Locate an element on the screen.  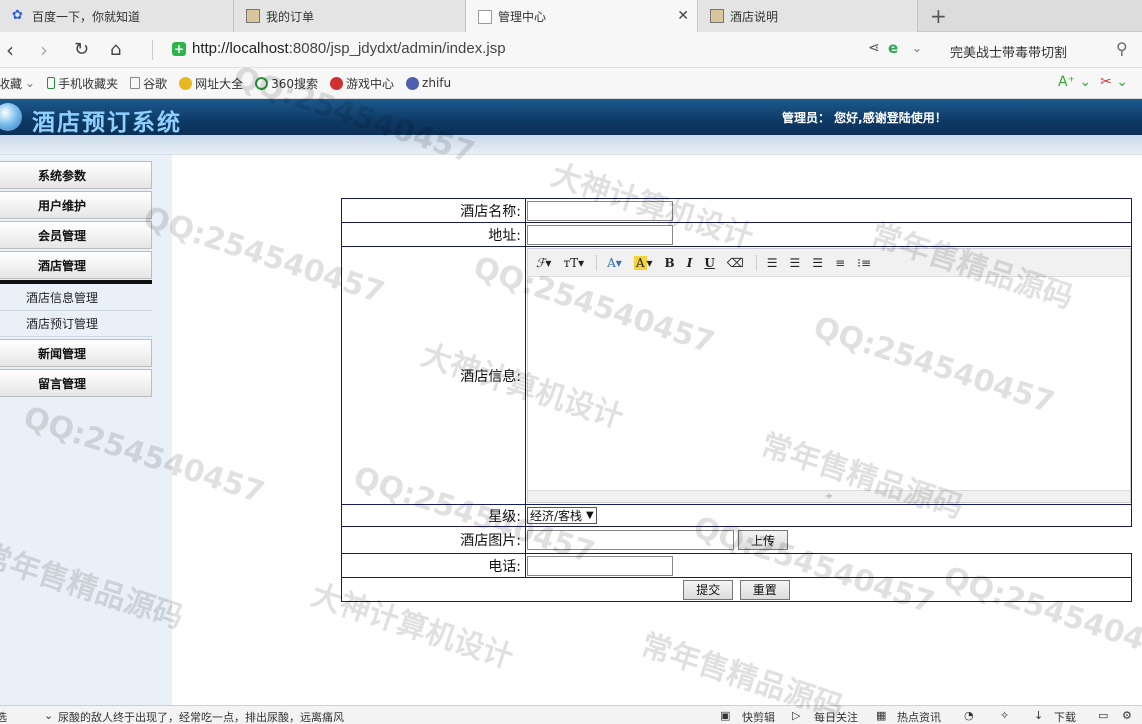
tab-hotel-desc: 酒店说明 is located at coordinates (808, 16).